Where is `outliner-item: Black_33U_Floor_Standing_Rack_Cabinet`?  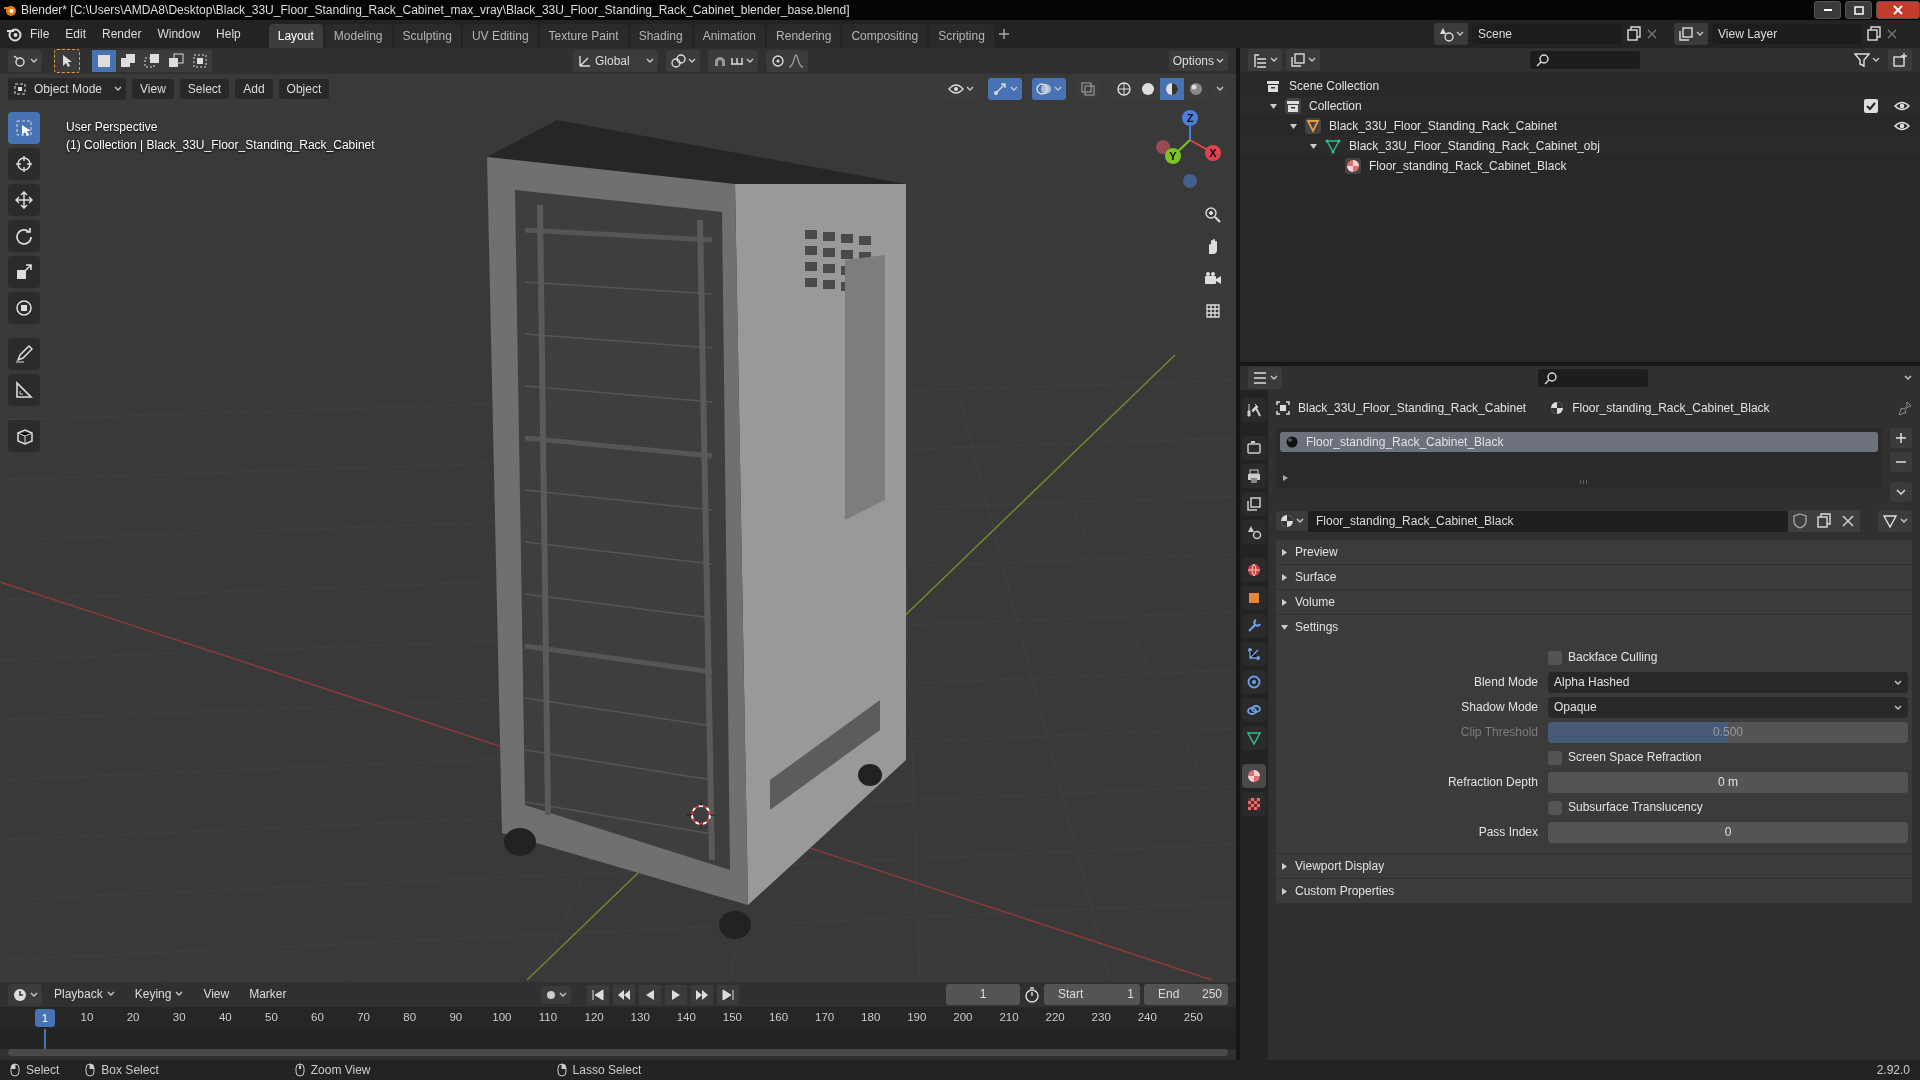
outliner-item: Black_33U_Floor_Standing_Rack_Cabinet is located at coordinates (1580, 126).